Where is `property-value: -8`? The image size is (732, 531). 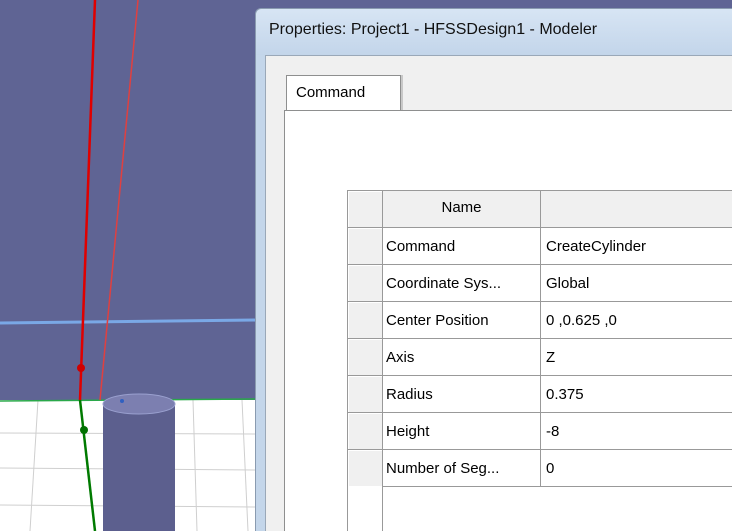
property-value: -8 is located at coordinates (636, 431).